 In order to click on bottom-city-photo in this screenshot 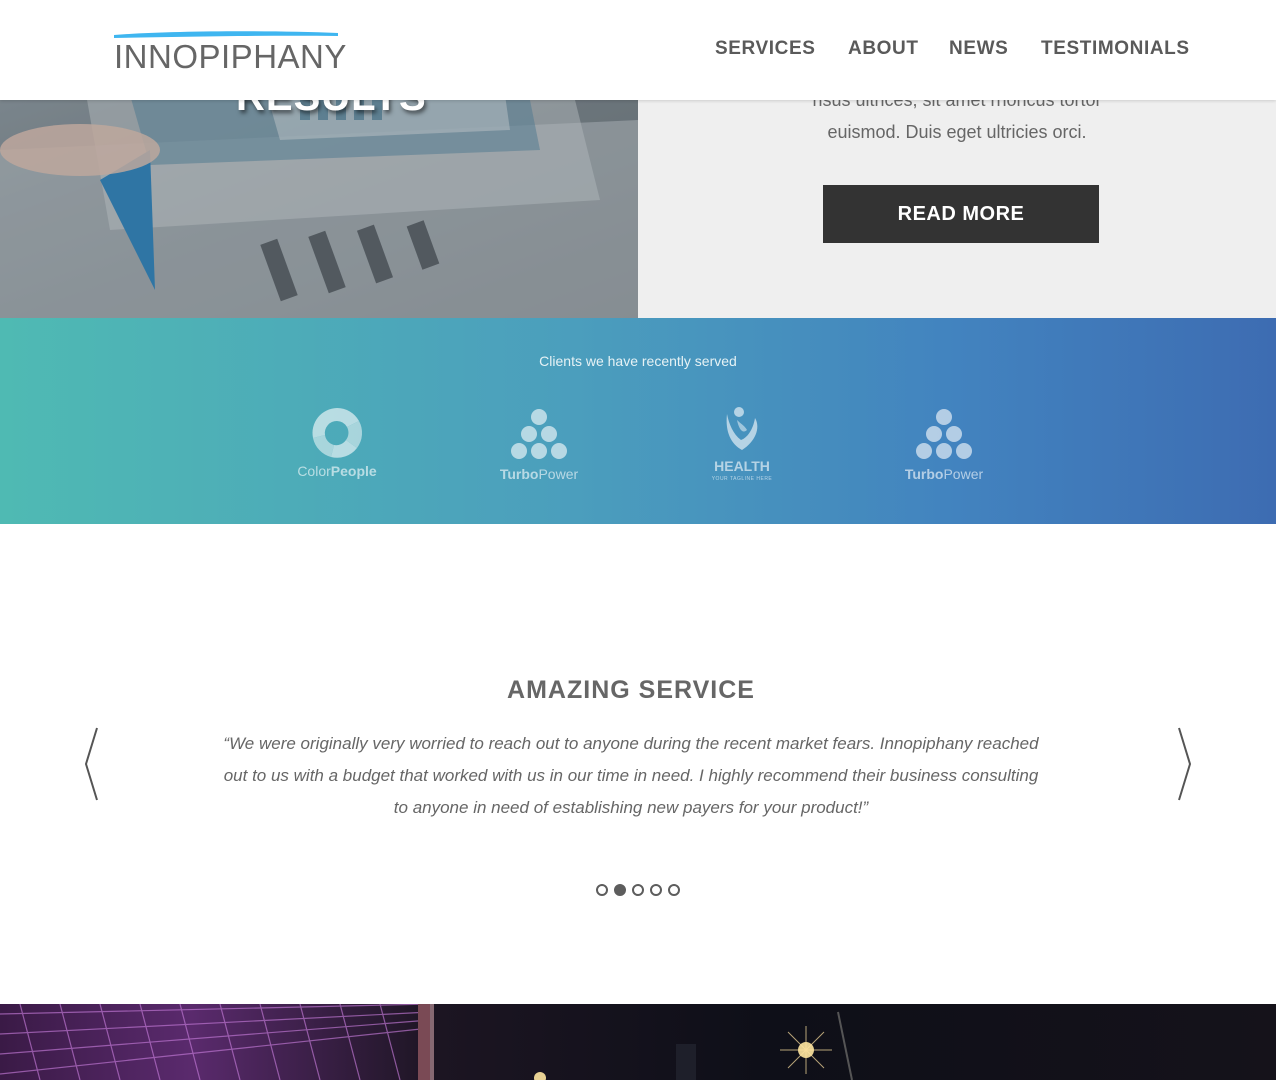, I will do `click(638, 1042)`.